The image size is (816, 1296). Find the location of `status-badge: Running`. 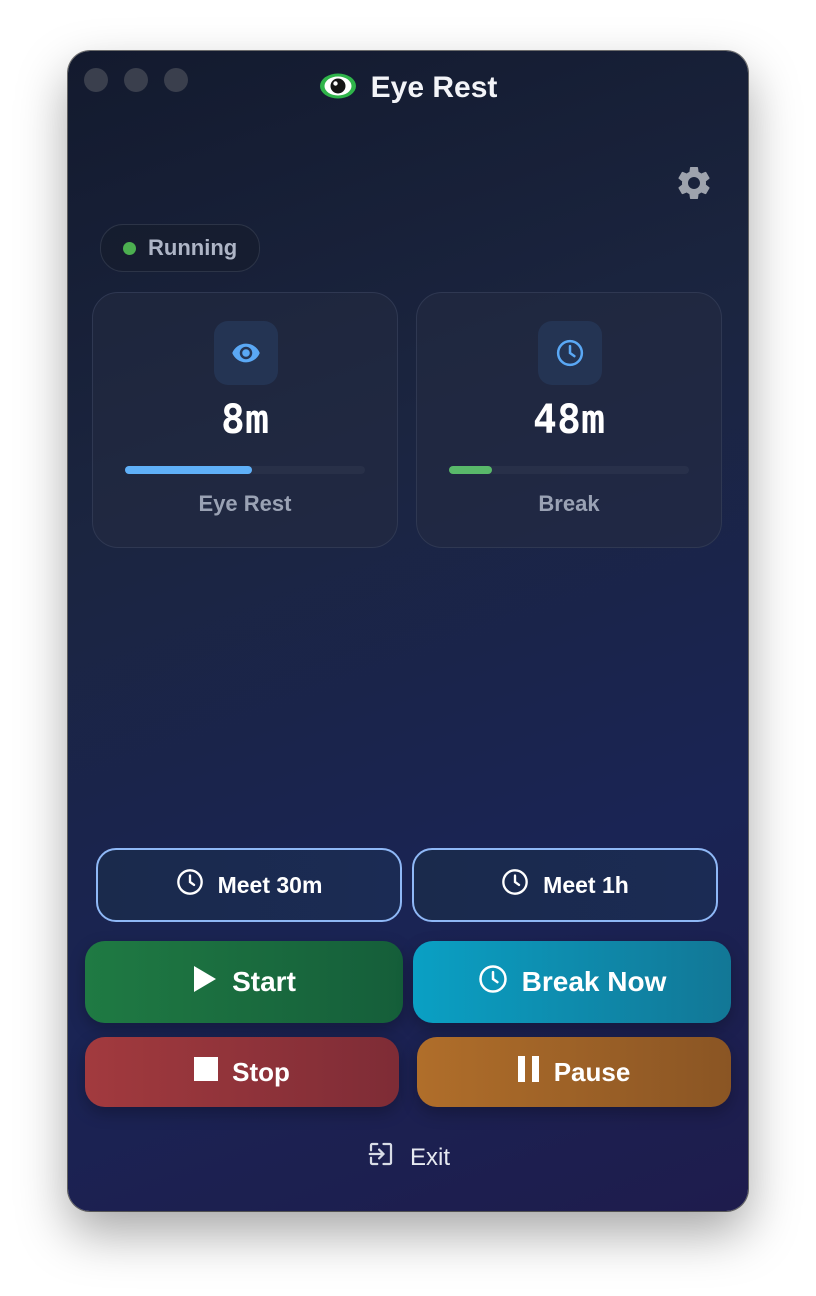

status-badge: Running is located at coordinates (180, 248).